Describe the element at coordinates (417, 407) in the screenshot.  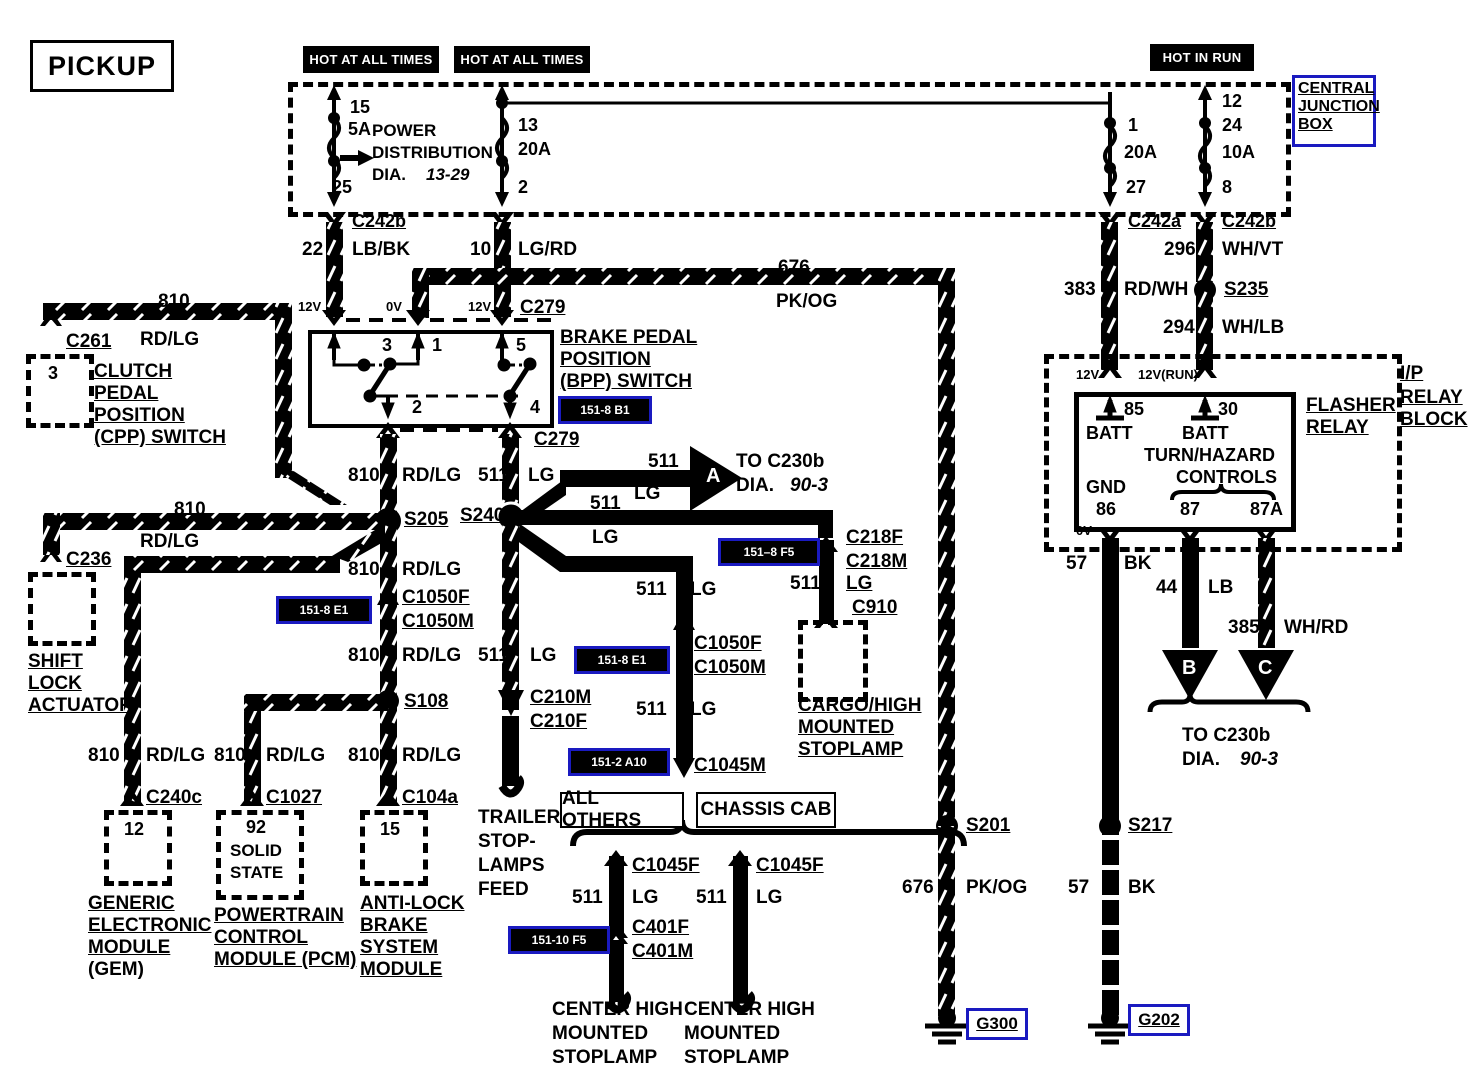
I see `bpp-pin-2: 2` at that location.